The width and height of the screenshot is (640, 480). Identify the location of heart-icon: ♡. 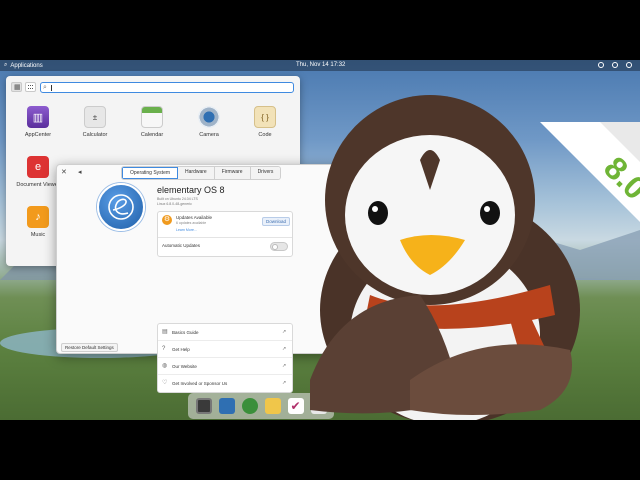
(165, 383).